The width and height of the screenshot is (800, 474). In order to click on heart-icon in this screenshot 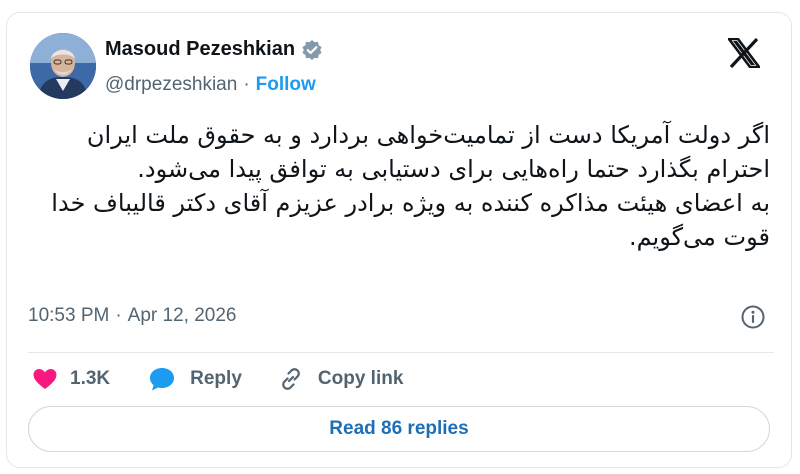, I will do `click(45, 379)`.